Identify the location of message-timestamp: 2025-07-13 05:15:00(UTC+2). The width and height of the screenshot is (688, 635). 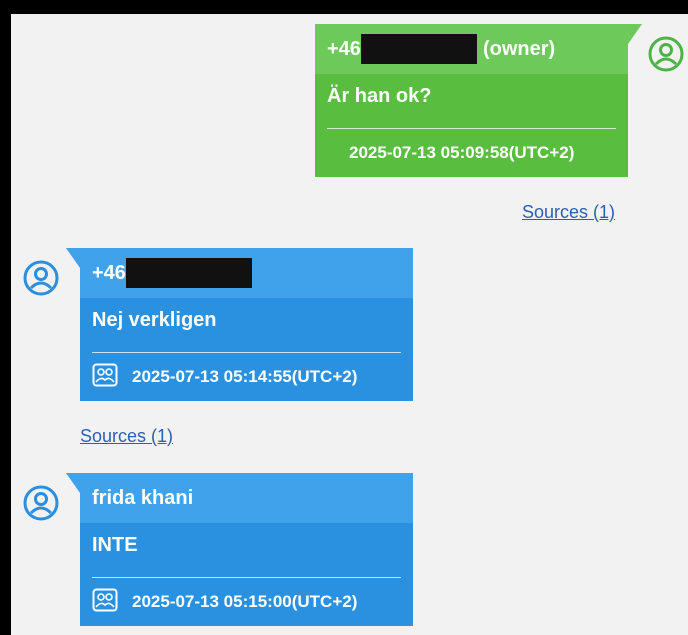
(245, 601).